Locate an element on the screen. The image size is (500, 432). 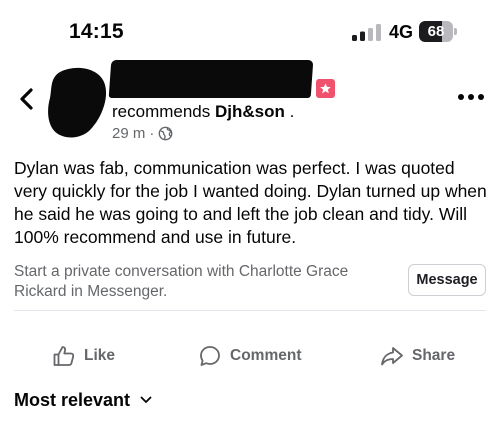
post-meta: 29 m · is located at coordinates (142, 133).